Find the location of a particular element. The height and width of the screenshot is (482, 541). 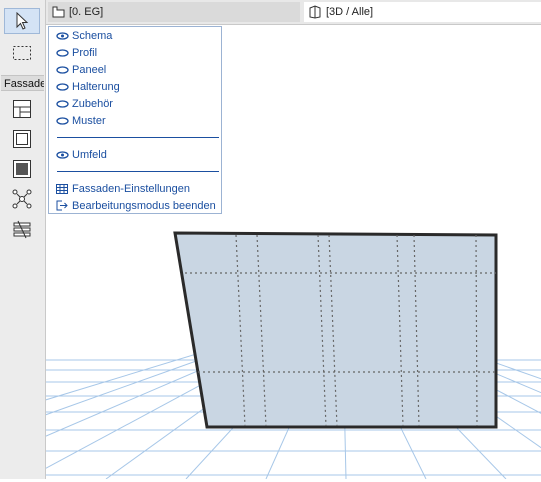

3d-view-icon is located at coordinates (315, 12).